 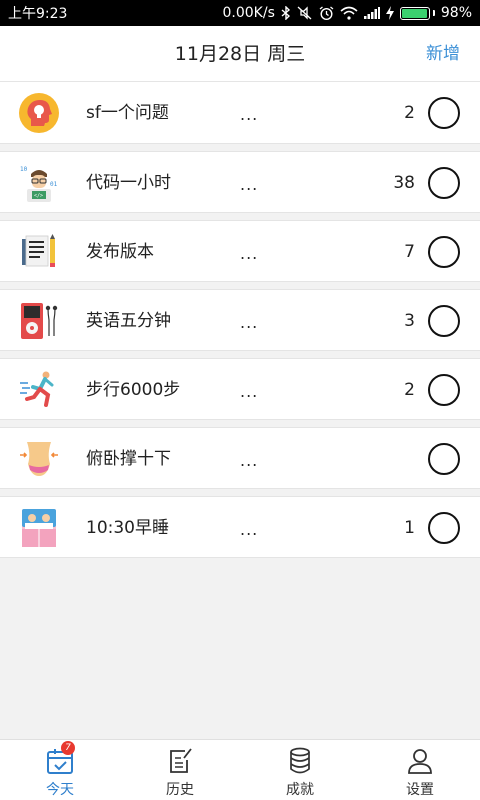 What do you see at coordinates (180, 761) in the screenshot?
I see `history-note-icon` at bounding box center [180, 761].